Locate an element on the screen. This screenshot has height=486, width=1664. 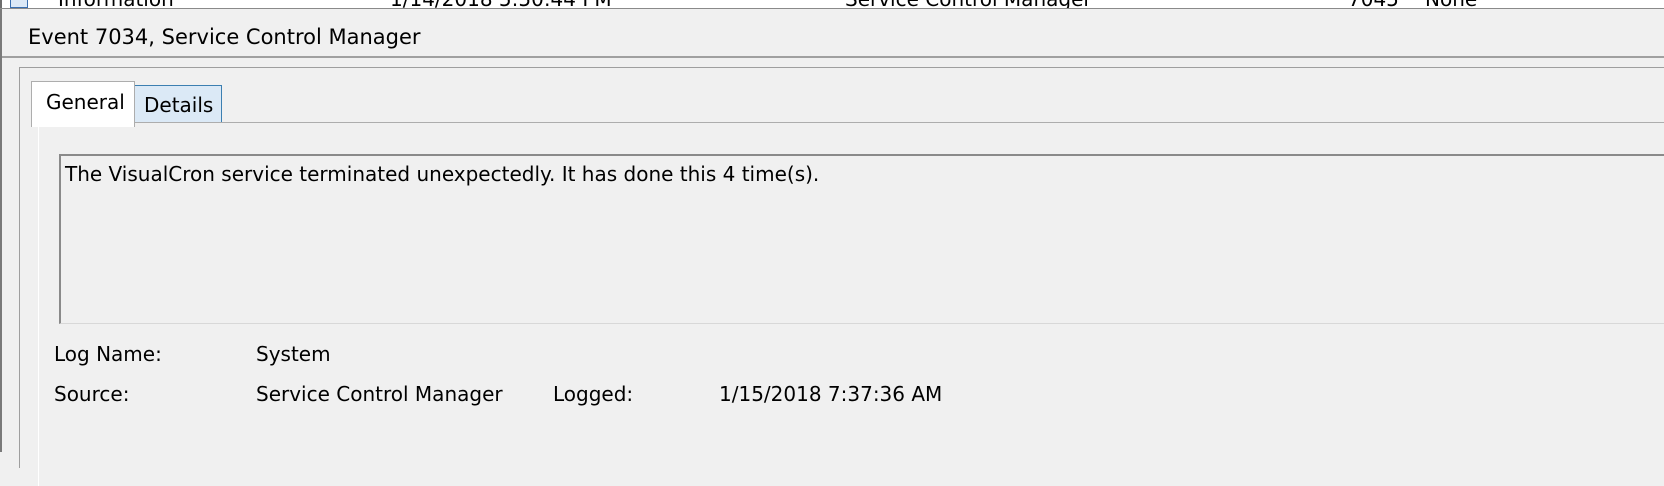
row-task-category: None is located at coordinates (1451, 4).